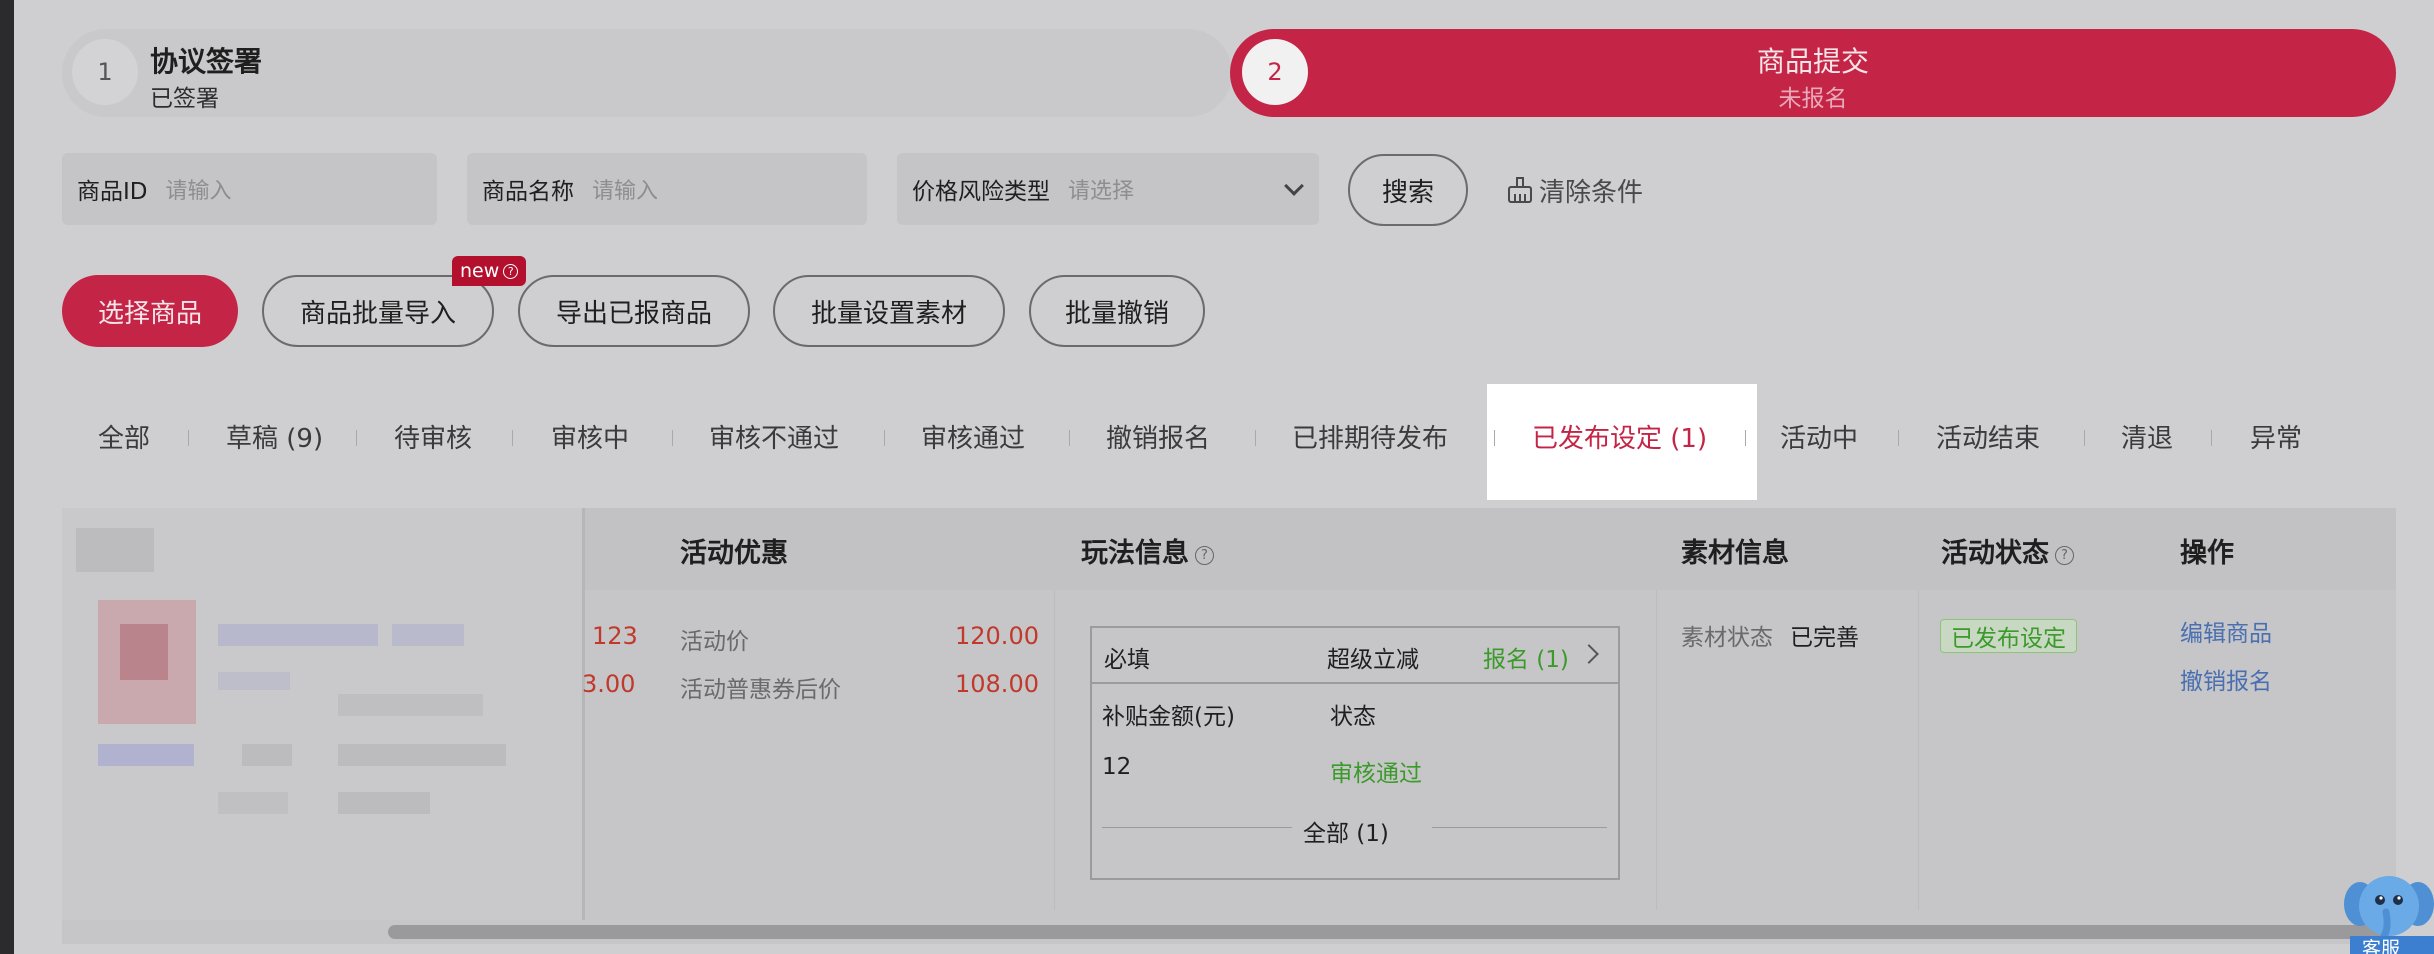 The width and height of the screenshot is (2434, 954). I want to click on tab-published-setting: 已发布设定 (1), so click(1619, 436).